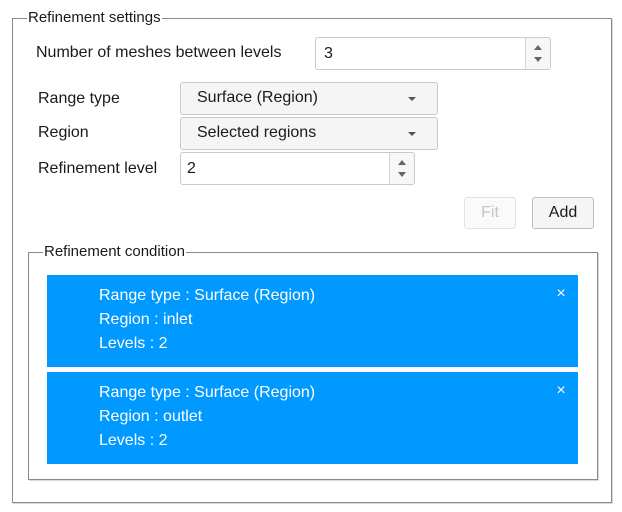 This screenshot has width=622, height=512. What do you see at coordinates (401, 168) in the screenshot?
I see `refinement-level-stepper` at bounding box center [401, 168].